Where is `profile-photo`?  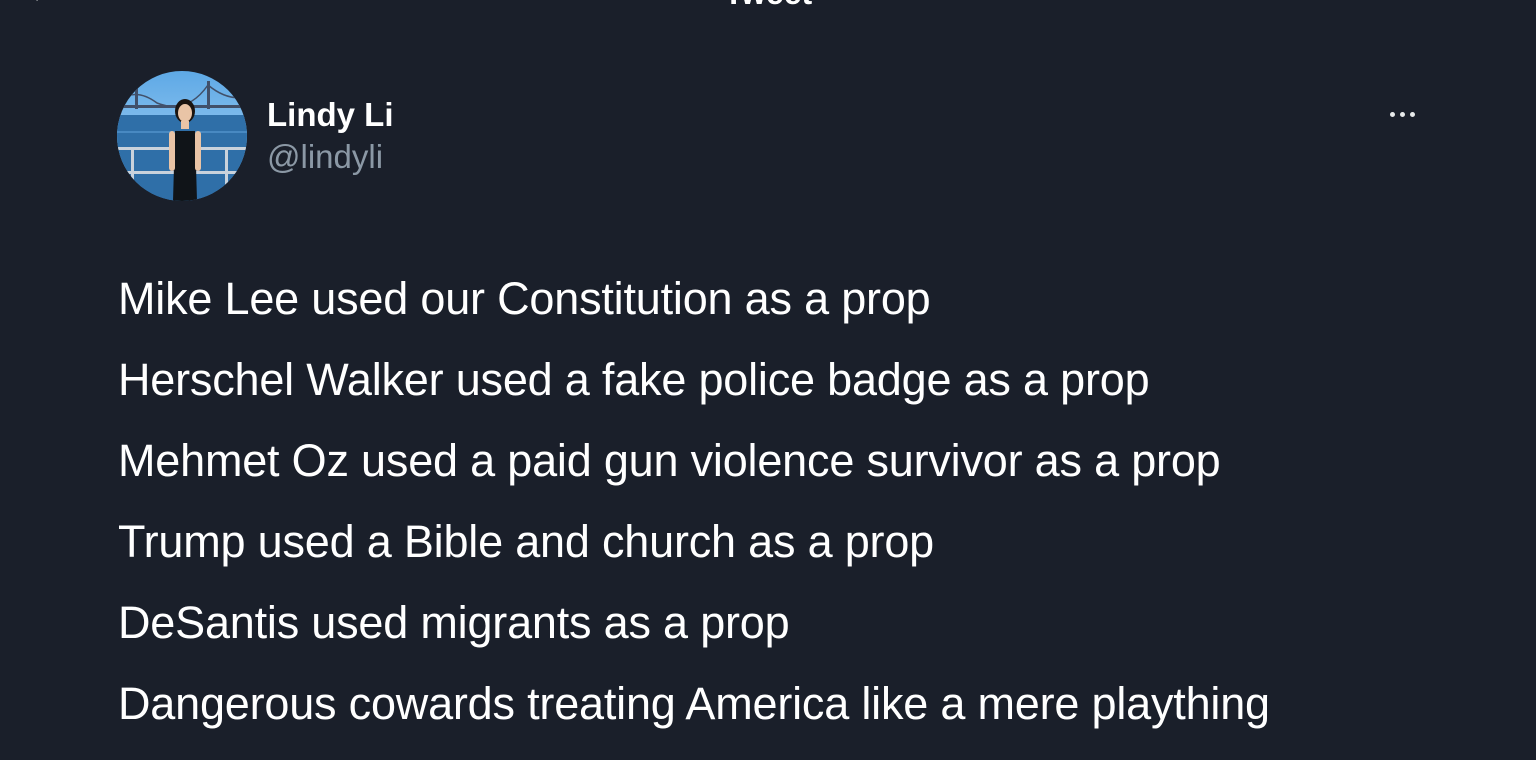 profile-photo is located at coordinates (182, 136).